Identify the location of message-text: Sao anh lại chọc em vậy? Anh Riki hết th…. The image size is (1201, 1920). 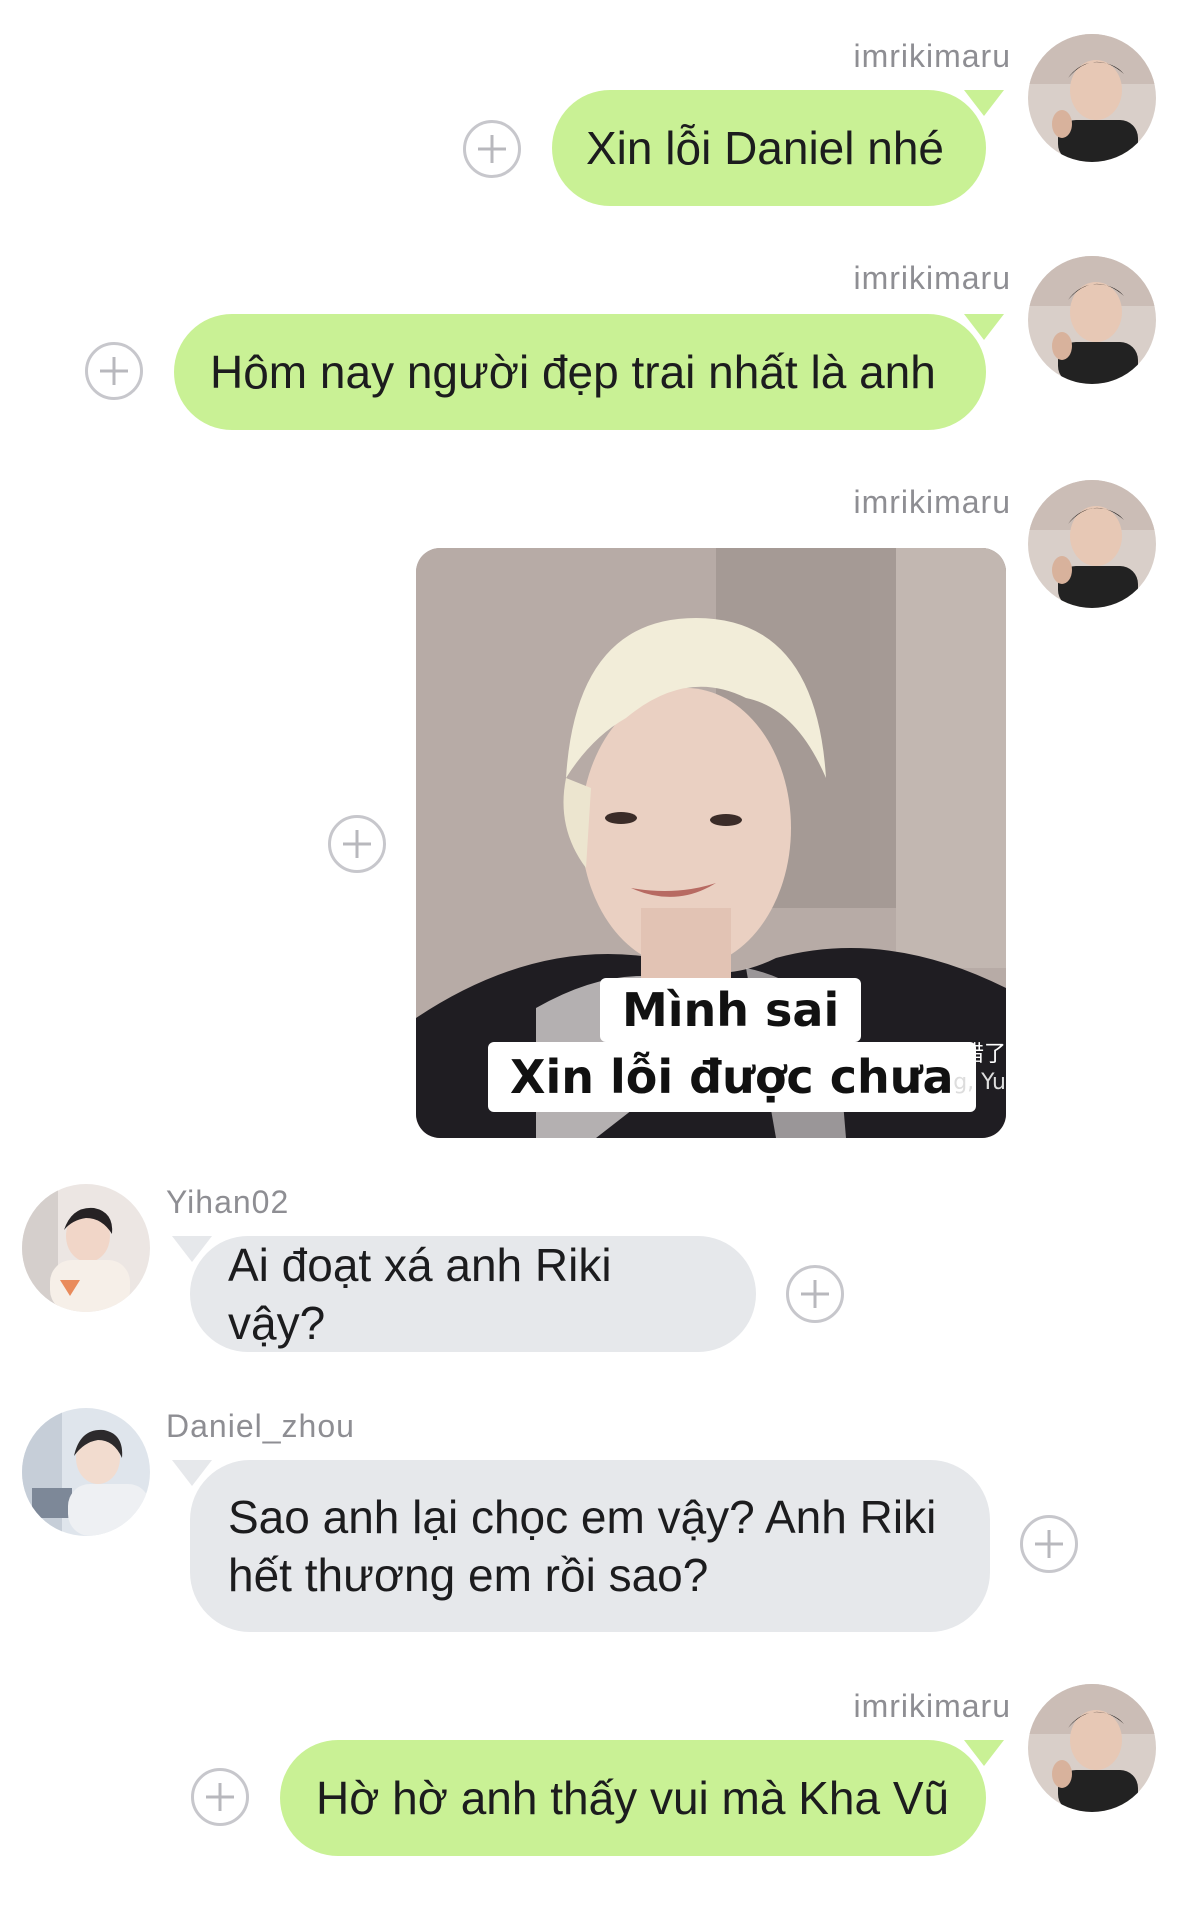
(582, 1546).